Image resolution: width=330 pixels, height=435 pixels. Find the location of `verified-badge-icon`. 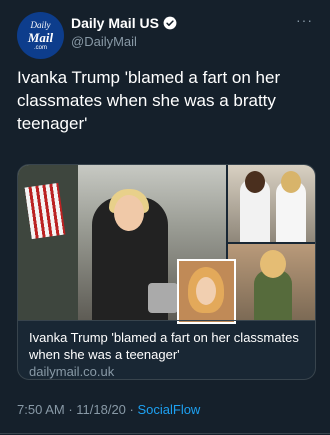

verified-badge-icon is located at coordinates (170, 23).